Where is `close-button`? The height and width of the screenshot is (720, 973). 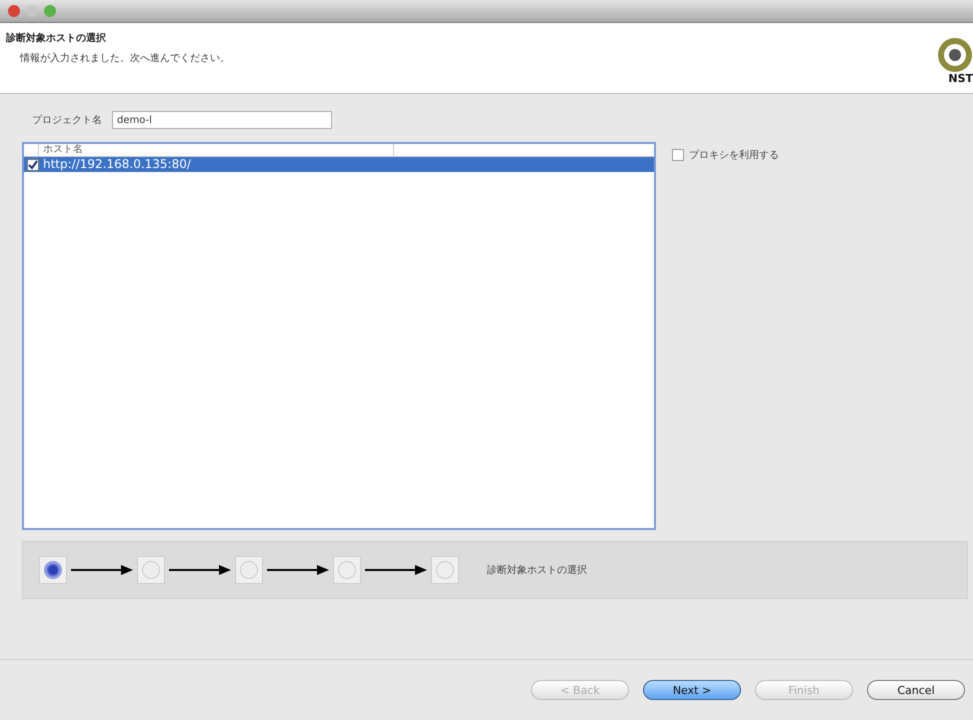
close-button is located at coordinates (14, 11).